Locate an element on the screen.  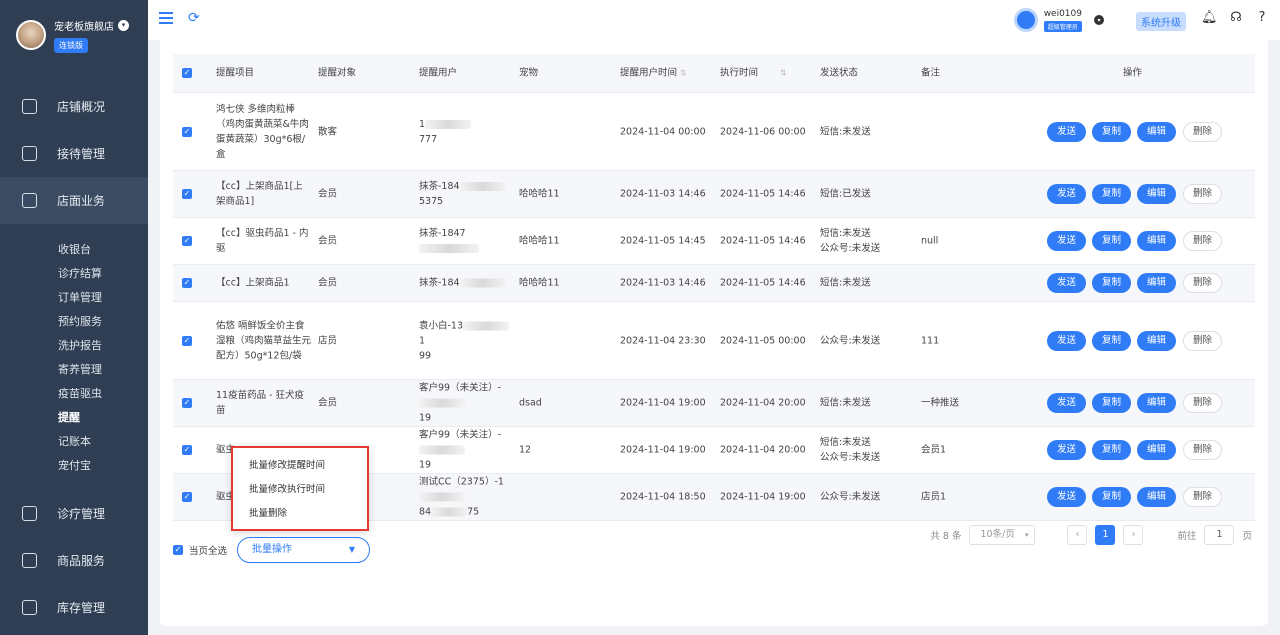
upgrade-button: 系统升级 is located at coordinates (1161, 21).